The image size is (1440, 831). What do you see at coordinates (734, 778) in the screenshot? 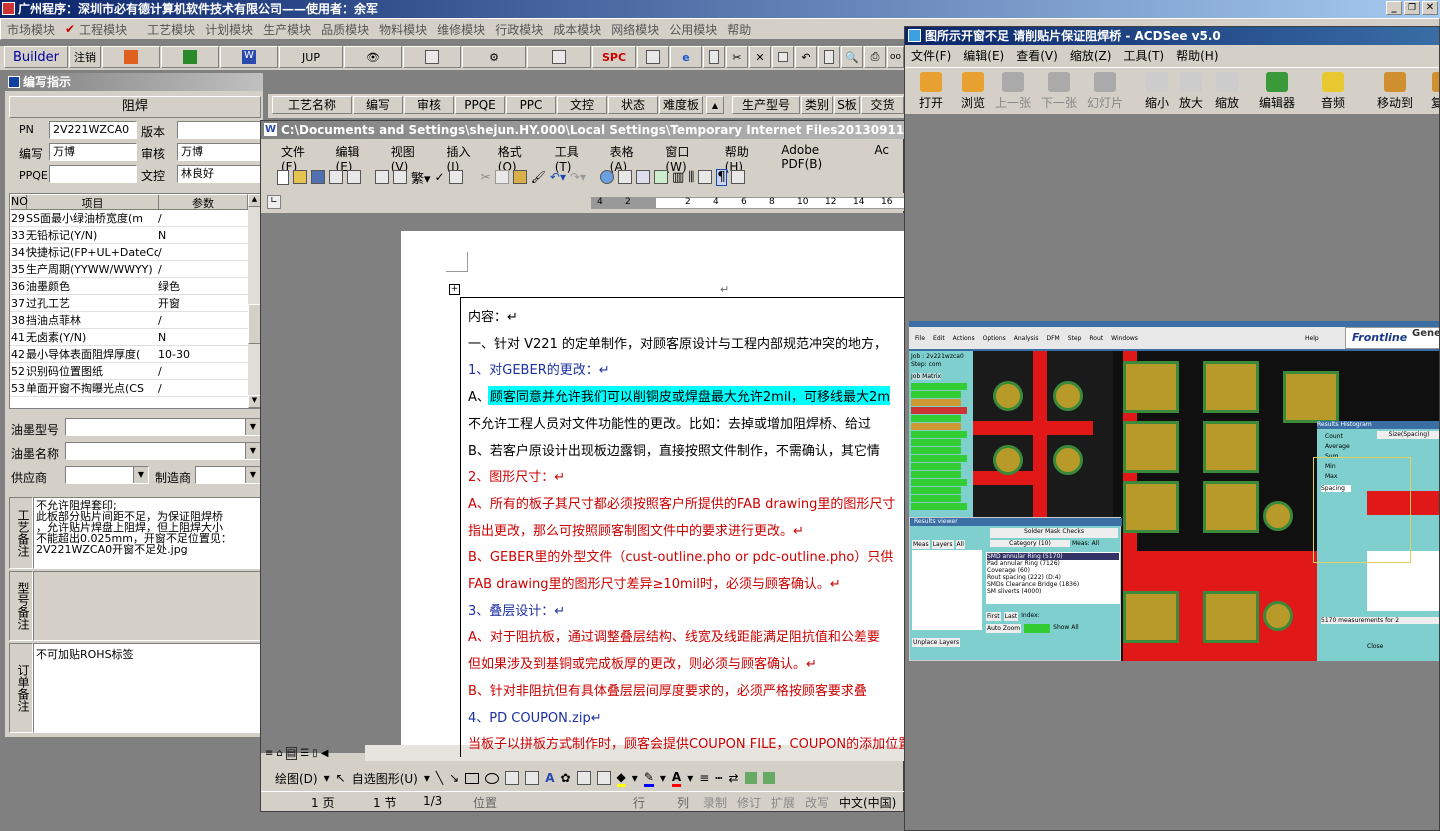
I see `arrow-style-icon: ⇄` at bounding box center [734, 778].